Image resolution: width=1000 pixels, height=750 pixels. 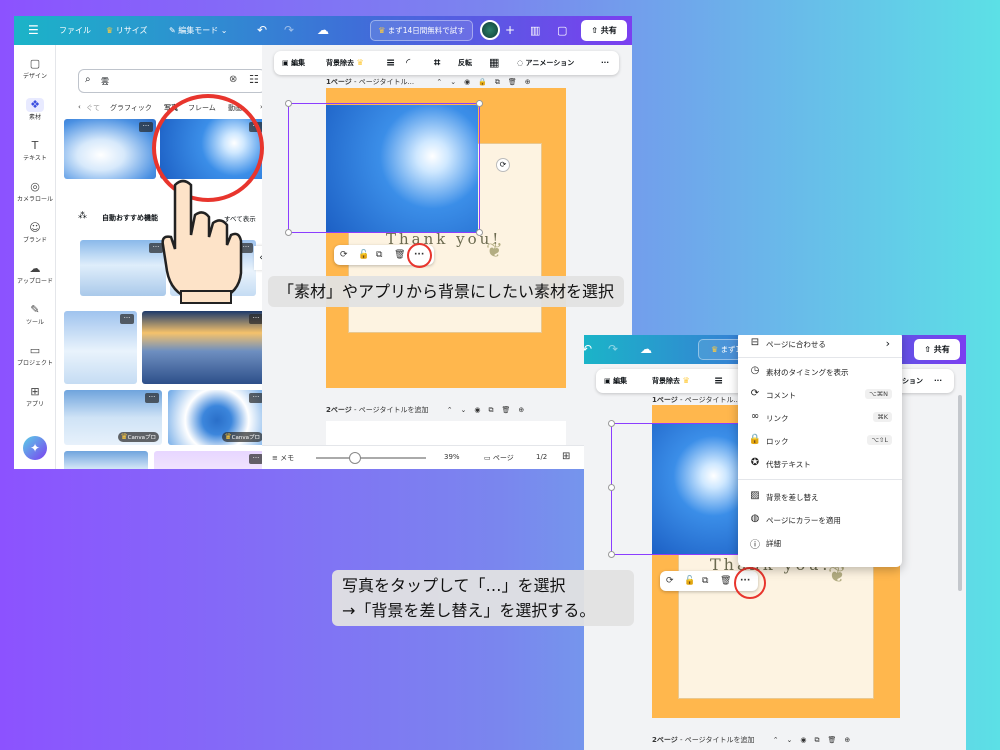 I want to click on memo-button: ≡ メモ, so click(x=283, y=458).